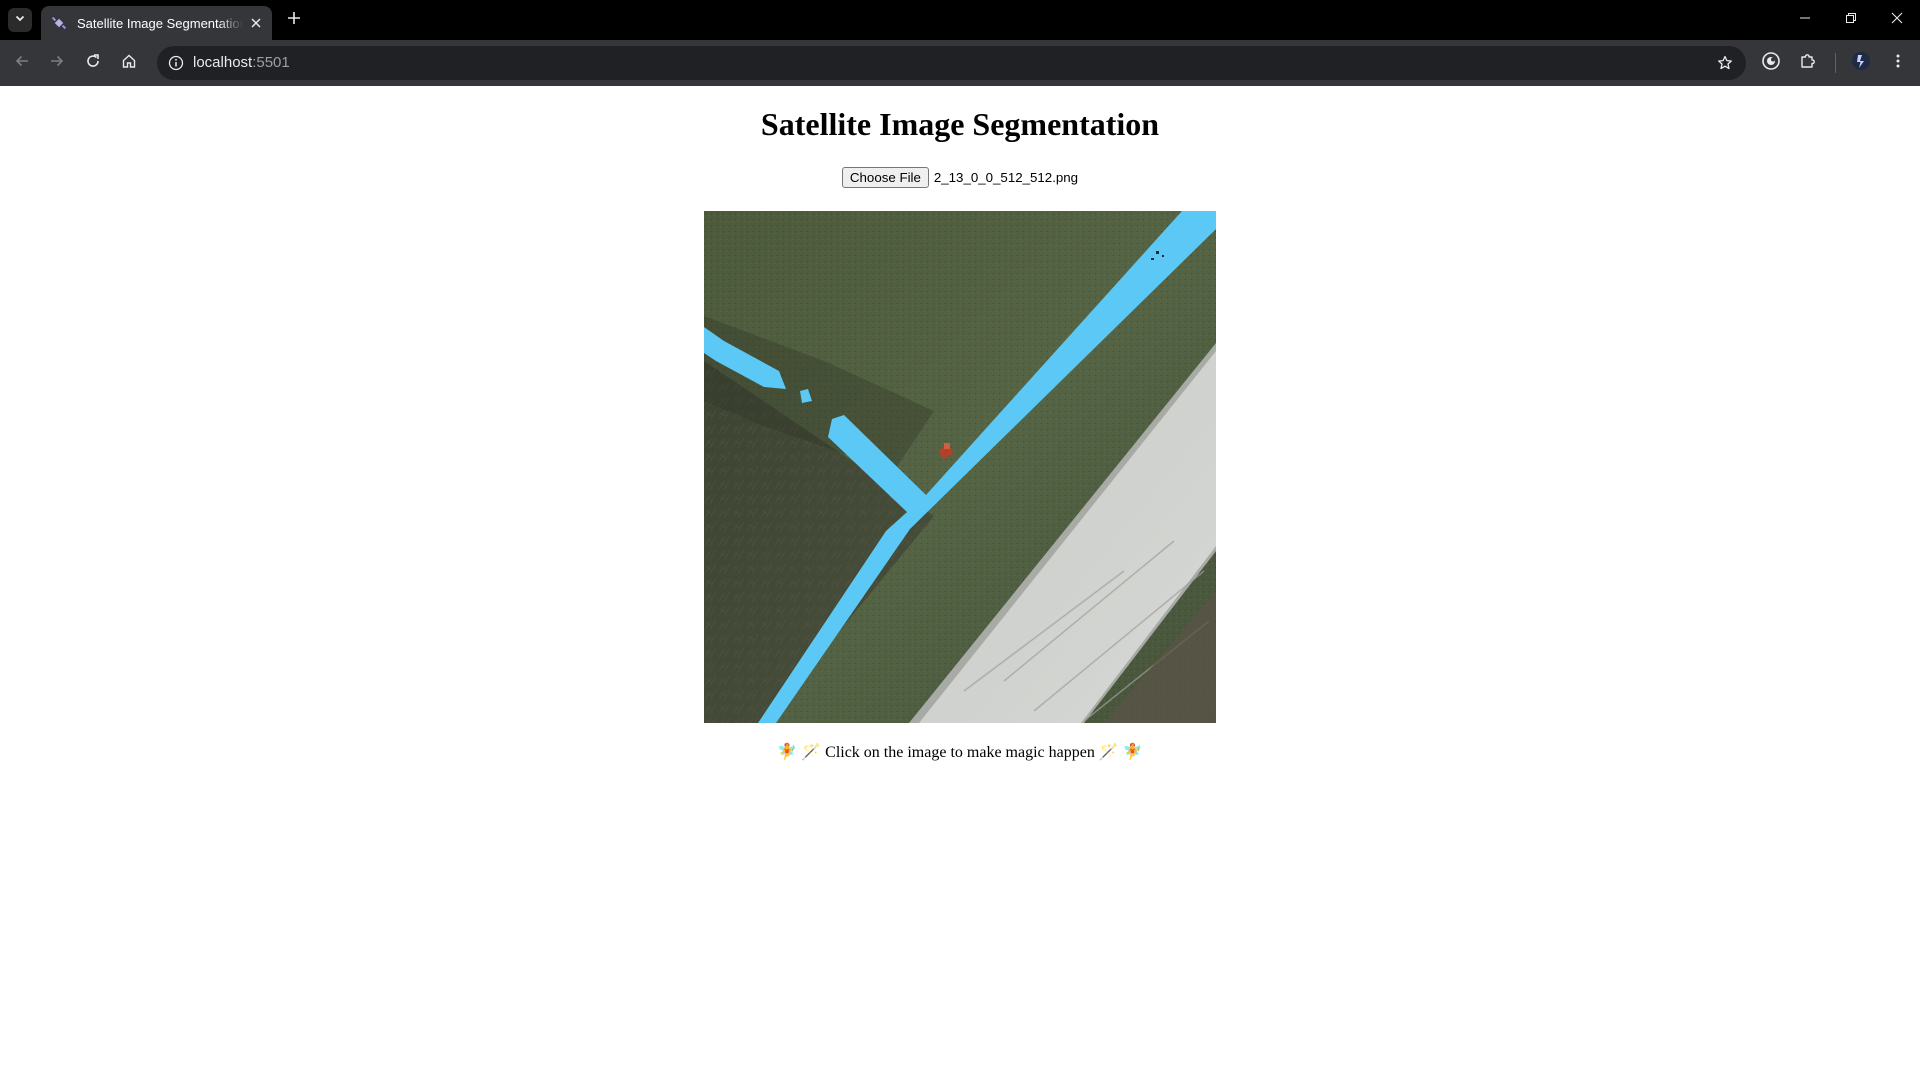  Describe the element at coordinates (885, 177) in the screenshot. I see `choose-file-button: Choose File` at that location.